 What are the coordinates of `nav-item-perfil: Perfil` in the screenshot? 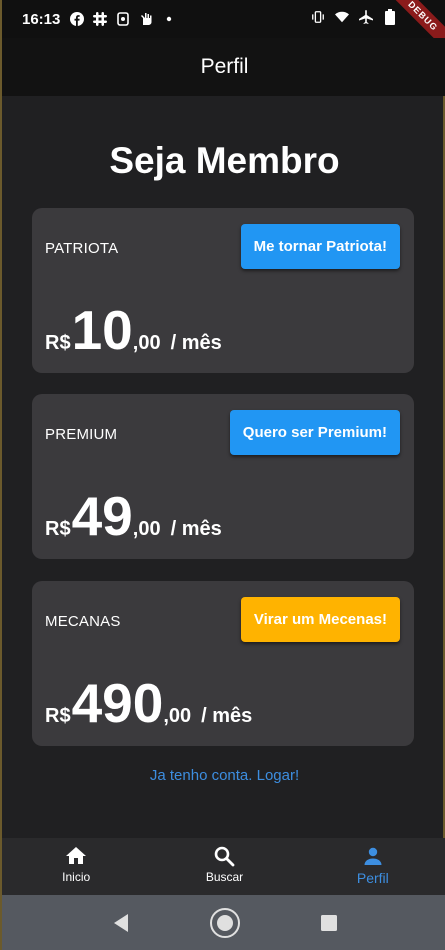 It's located at (372, 866).